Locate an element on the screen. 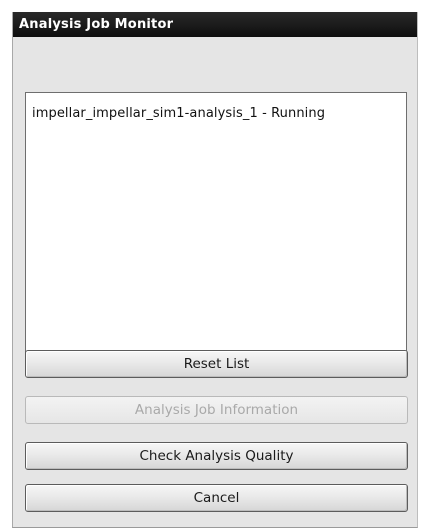  cancel-button: Cancel is located at coordinates (216, 498).